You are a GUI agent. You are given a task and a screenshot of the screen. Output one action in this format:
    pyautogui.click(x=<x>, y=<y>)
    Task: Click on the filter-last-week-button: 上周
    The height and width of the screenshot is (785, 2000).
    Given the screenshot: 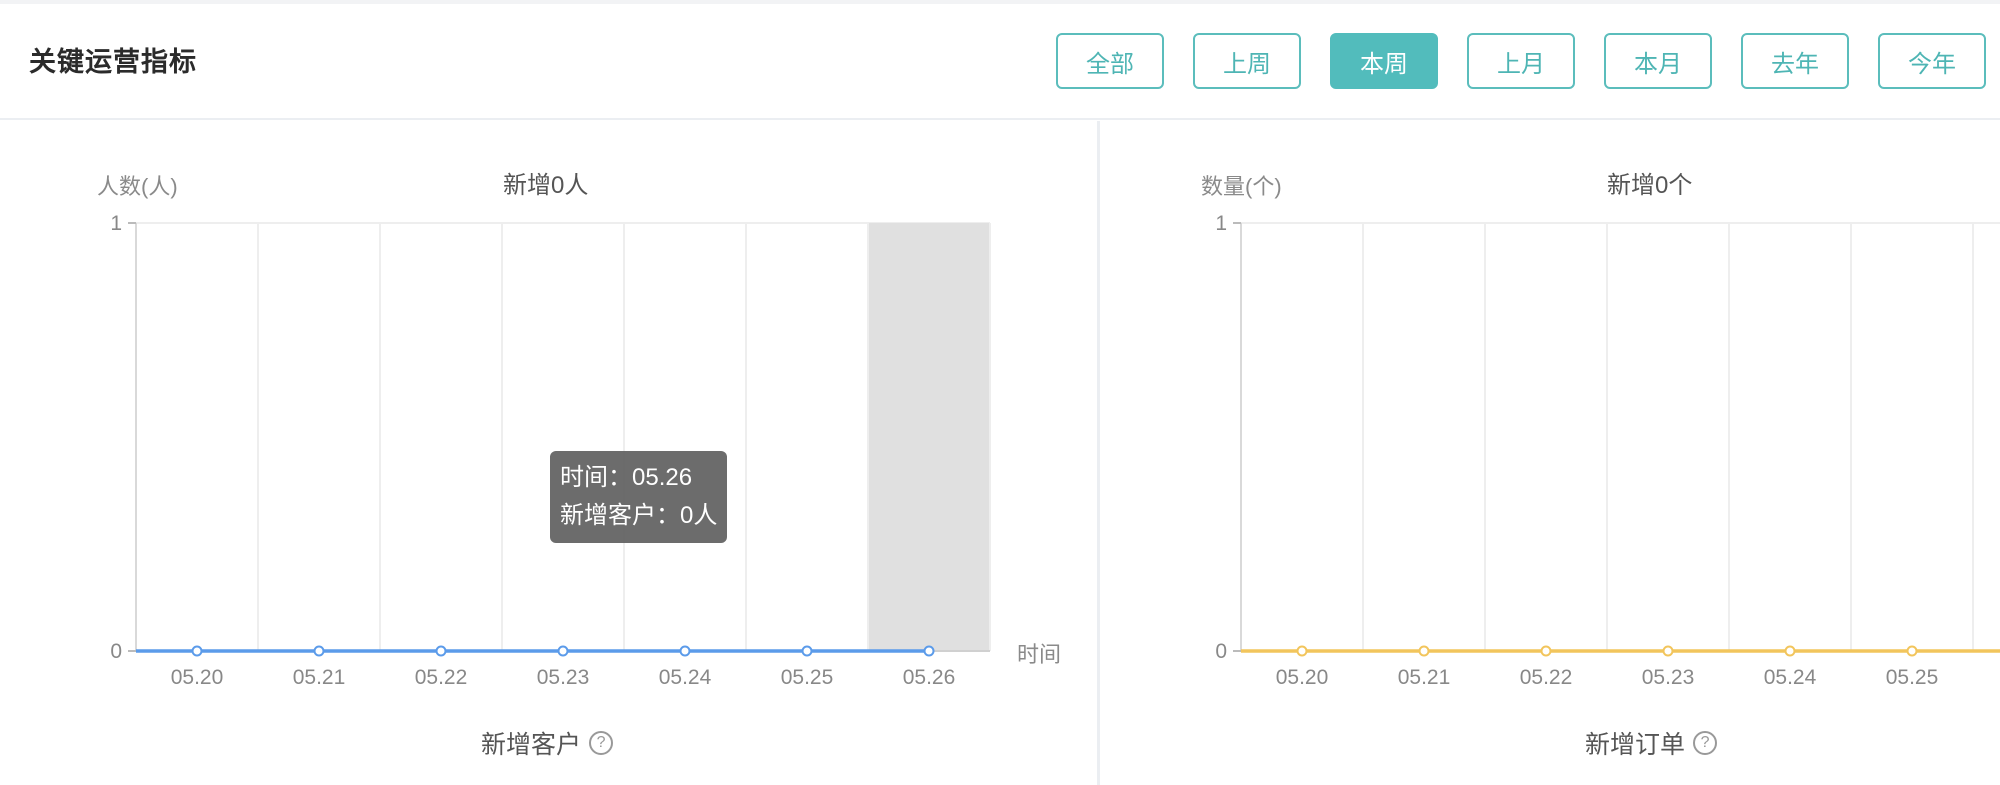 What is the action you would take?
    pyautogui.click(x=1247, y=61)
    